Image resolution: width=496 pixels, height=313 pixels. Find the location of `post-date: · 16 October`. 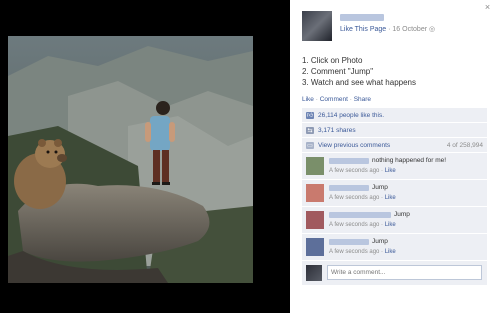

post-date: · 16 October is located at coordinates (407, 29).